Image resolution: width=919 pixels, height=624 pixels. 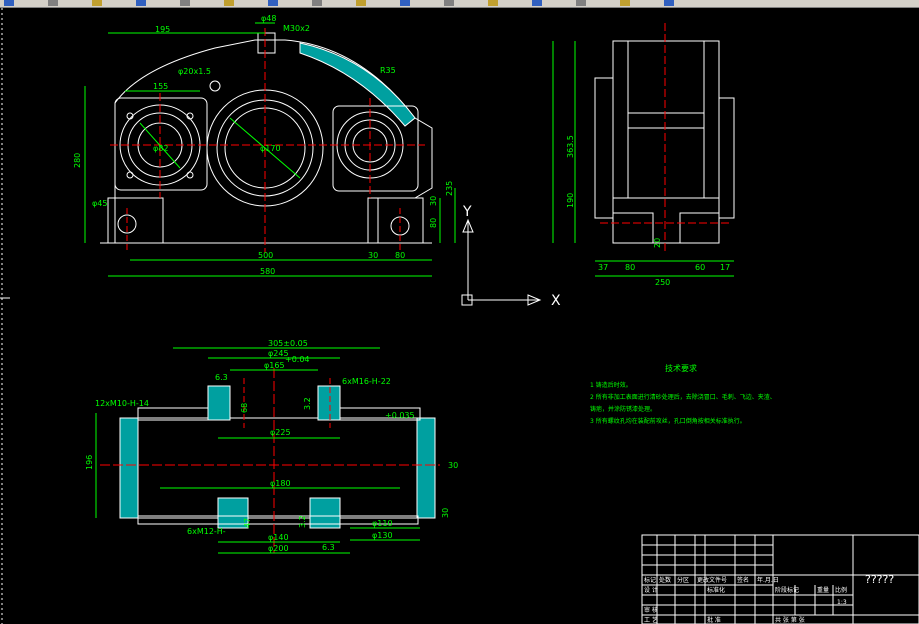 What do you see at coordinates (768, 580) in the screenshot?
I see `tb-label-5: 年.月.日` at bounding box center [768, 580].